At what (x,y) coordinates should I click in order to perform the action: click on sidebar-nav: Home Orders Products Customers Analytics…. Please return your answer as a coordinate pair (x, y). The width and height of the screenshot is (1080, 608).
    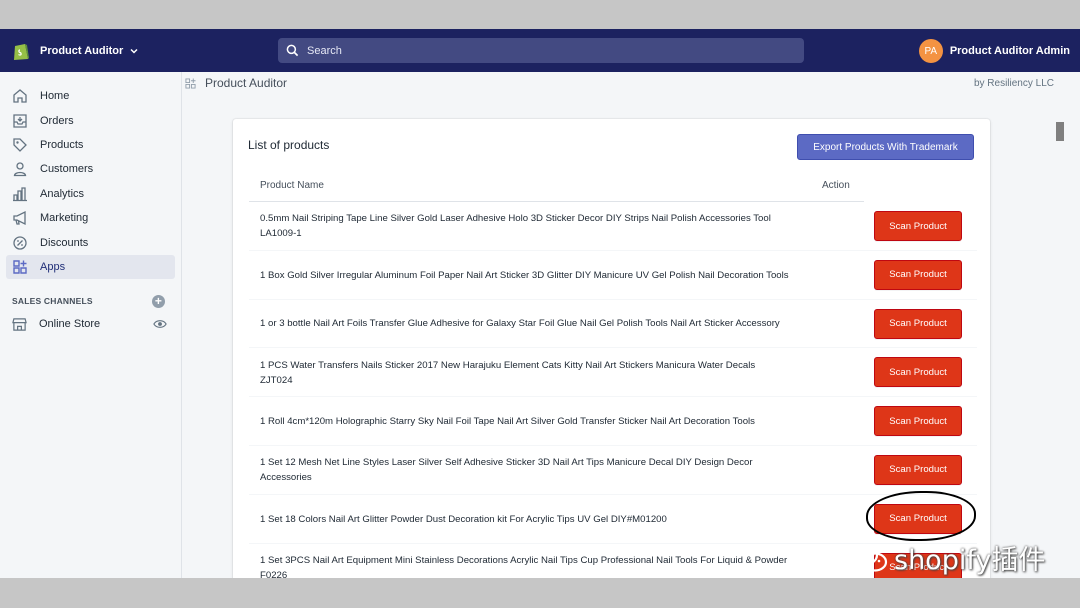
    Looking at the image, I should click on (90, 176).